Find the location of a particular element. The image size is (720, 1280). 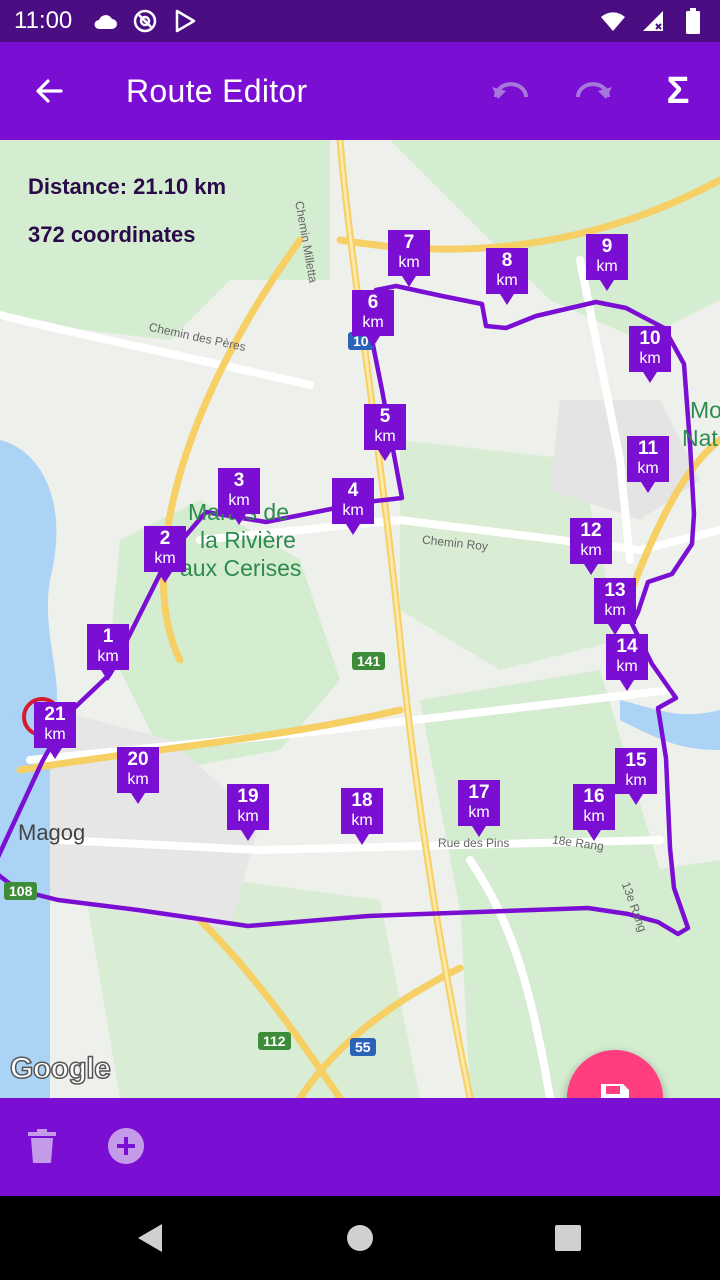

km-marker-number: 11 is located at coordinates (648, 448).